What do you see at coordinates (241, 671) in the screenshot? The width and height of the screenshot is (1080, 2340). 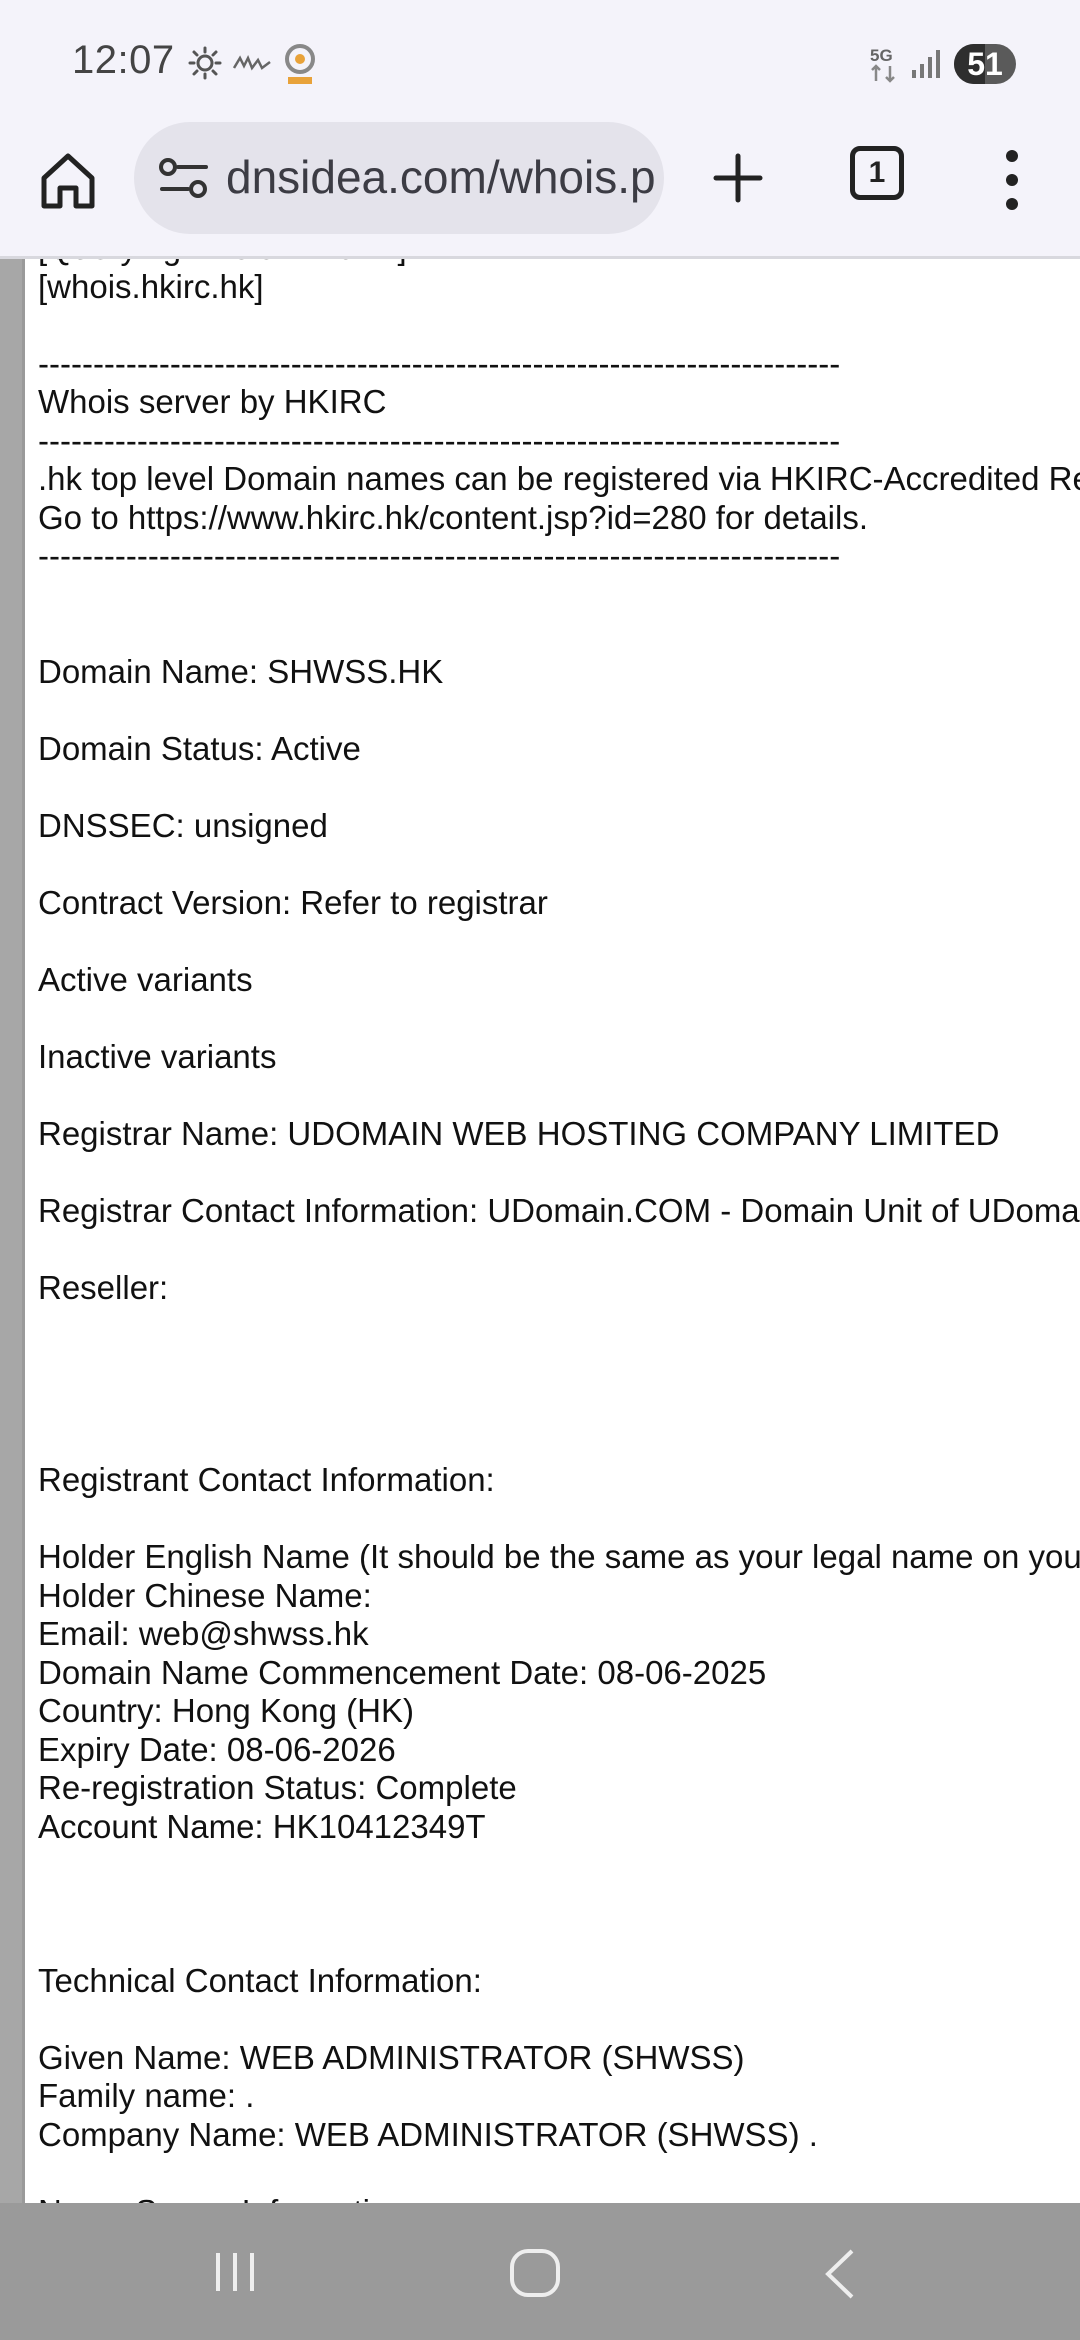 I see `whois-line: Domain Name: SHWSS.HK` at bounding box center [241, 671].